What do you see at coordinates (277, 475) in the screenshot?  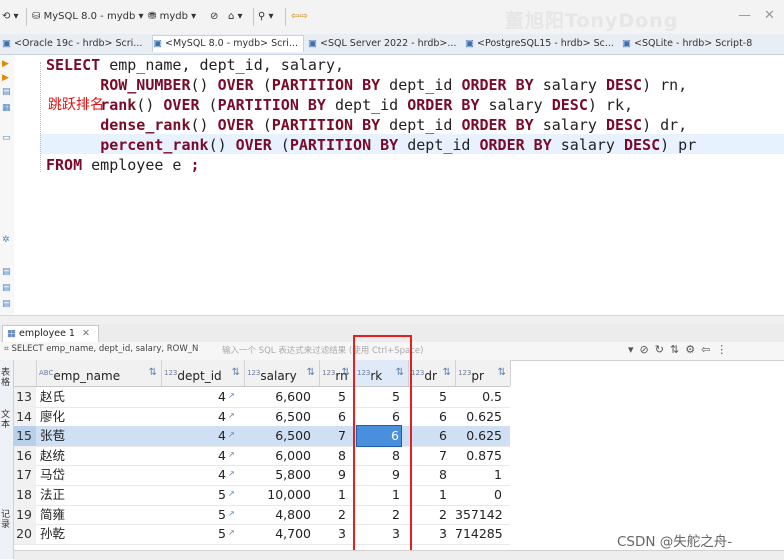 I see `cell-salary: 5,800` at bounding box center [277, 475].